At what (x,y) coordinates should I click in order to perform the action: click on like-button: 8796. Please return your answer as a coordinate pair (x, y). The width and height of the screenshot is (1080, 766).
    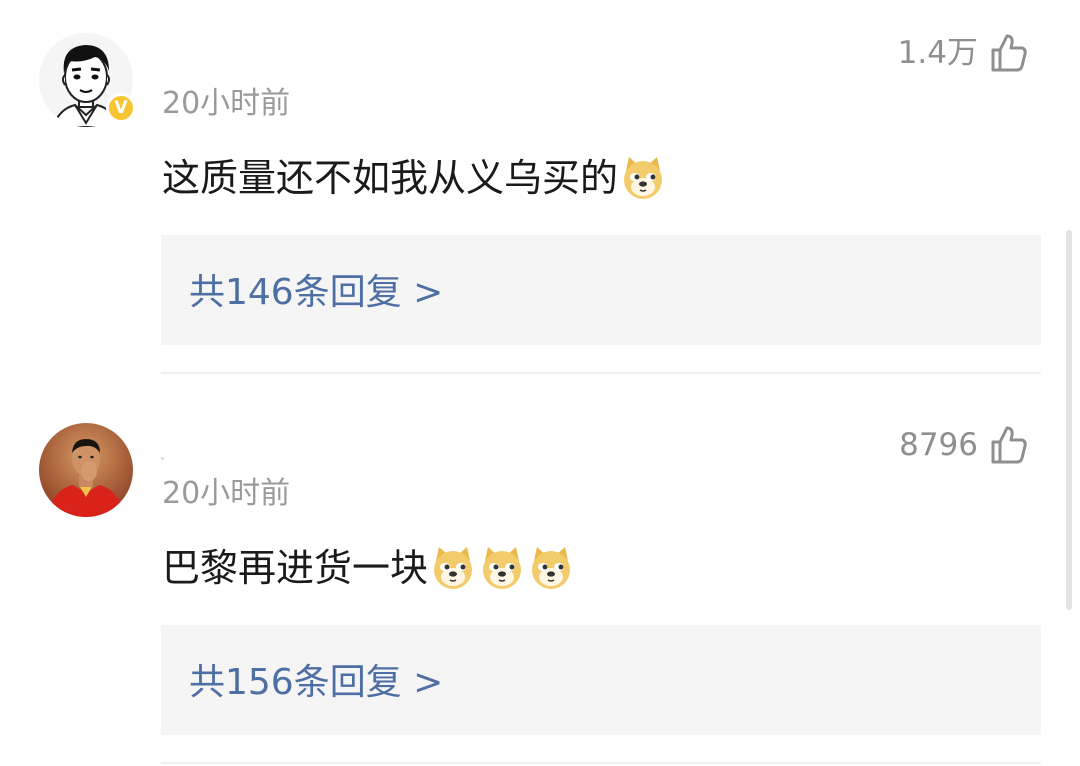
    Looking at the image, I should click on (963, 445).